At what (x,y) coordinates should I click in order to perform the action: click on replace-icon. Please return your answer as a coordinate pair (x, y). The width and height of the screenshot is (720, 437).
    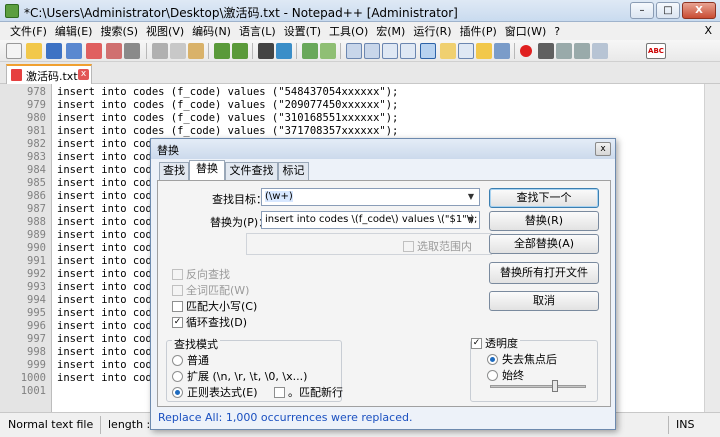
    Looking at the image, I should click on (284, 51).